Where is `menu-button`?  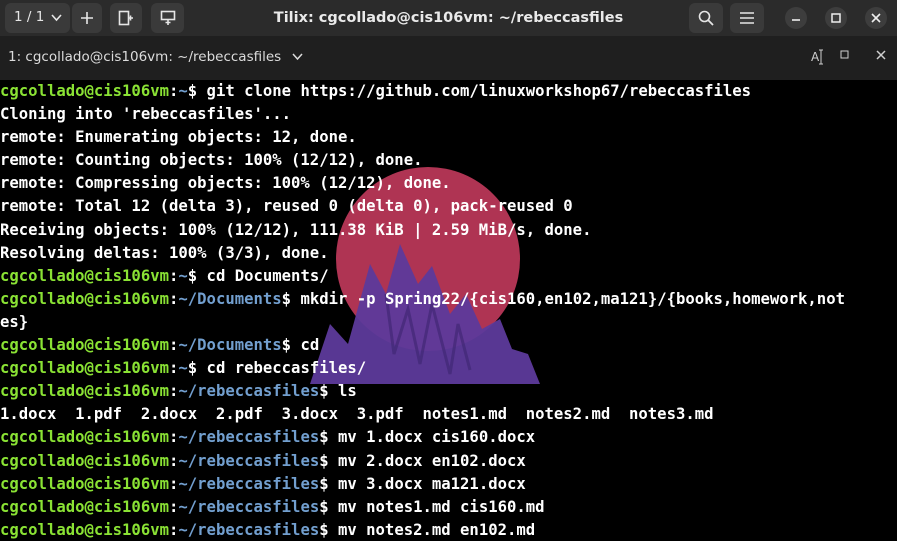 menu-button is located at coordinates (747, 18).